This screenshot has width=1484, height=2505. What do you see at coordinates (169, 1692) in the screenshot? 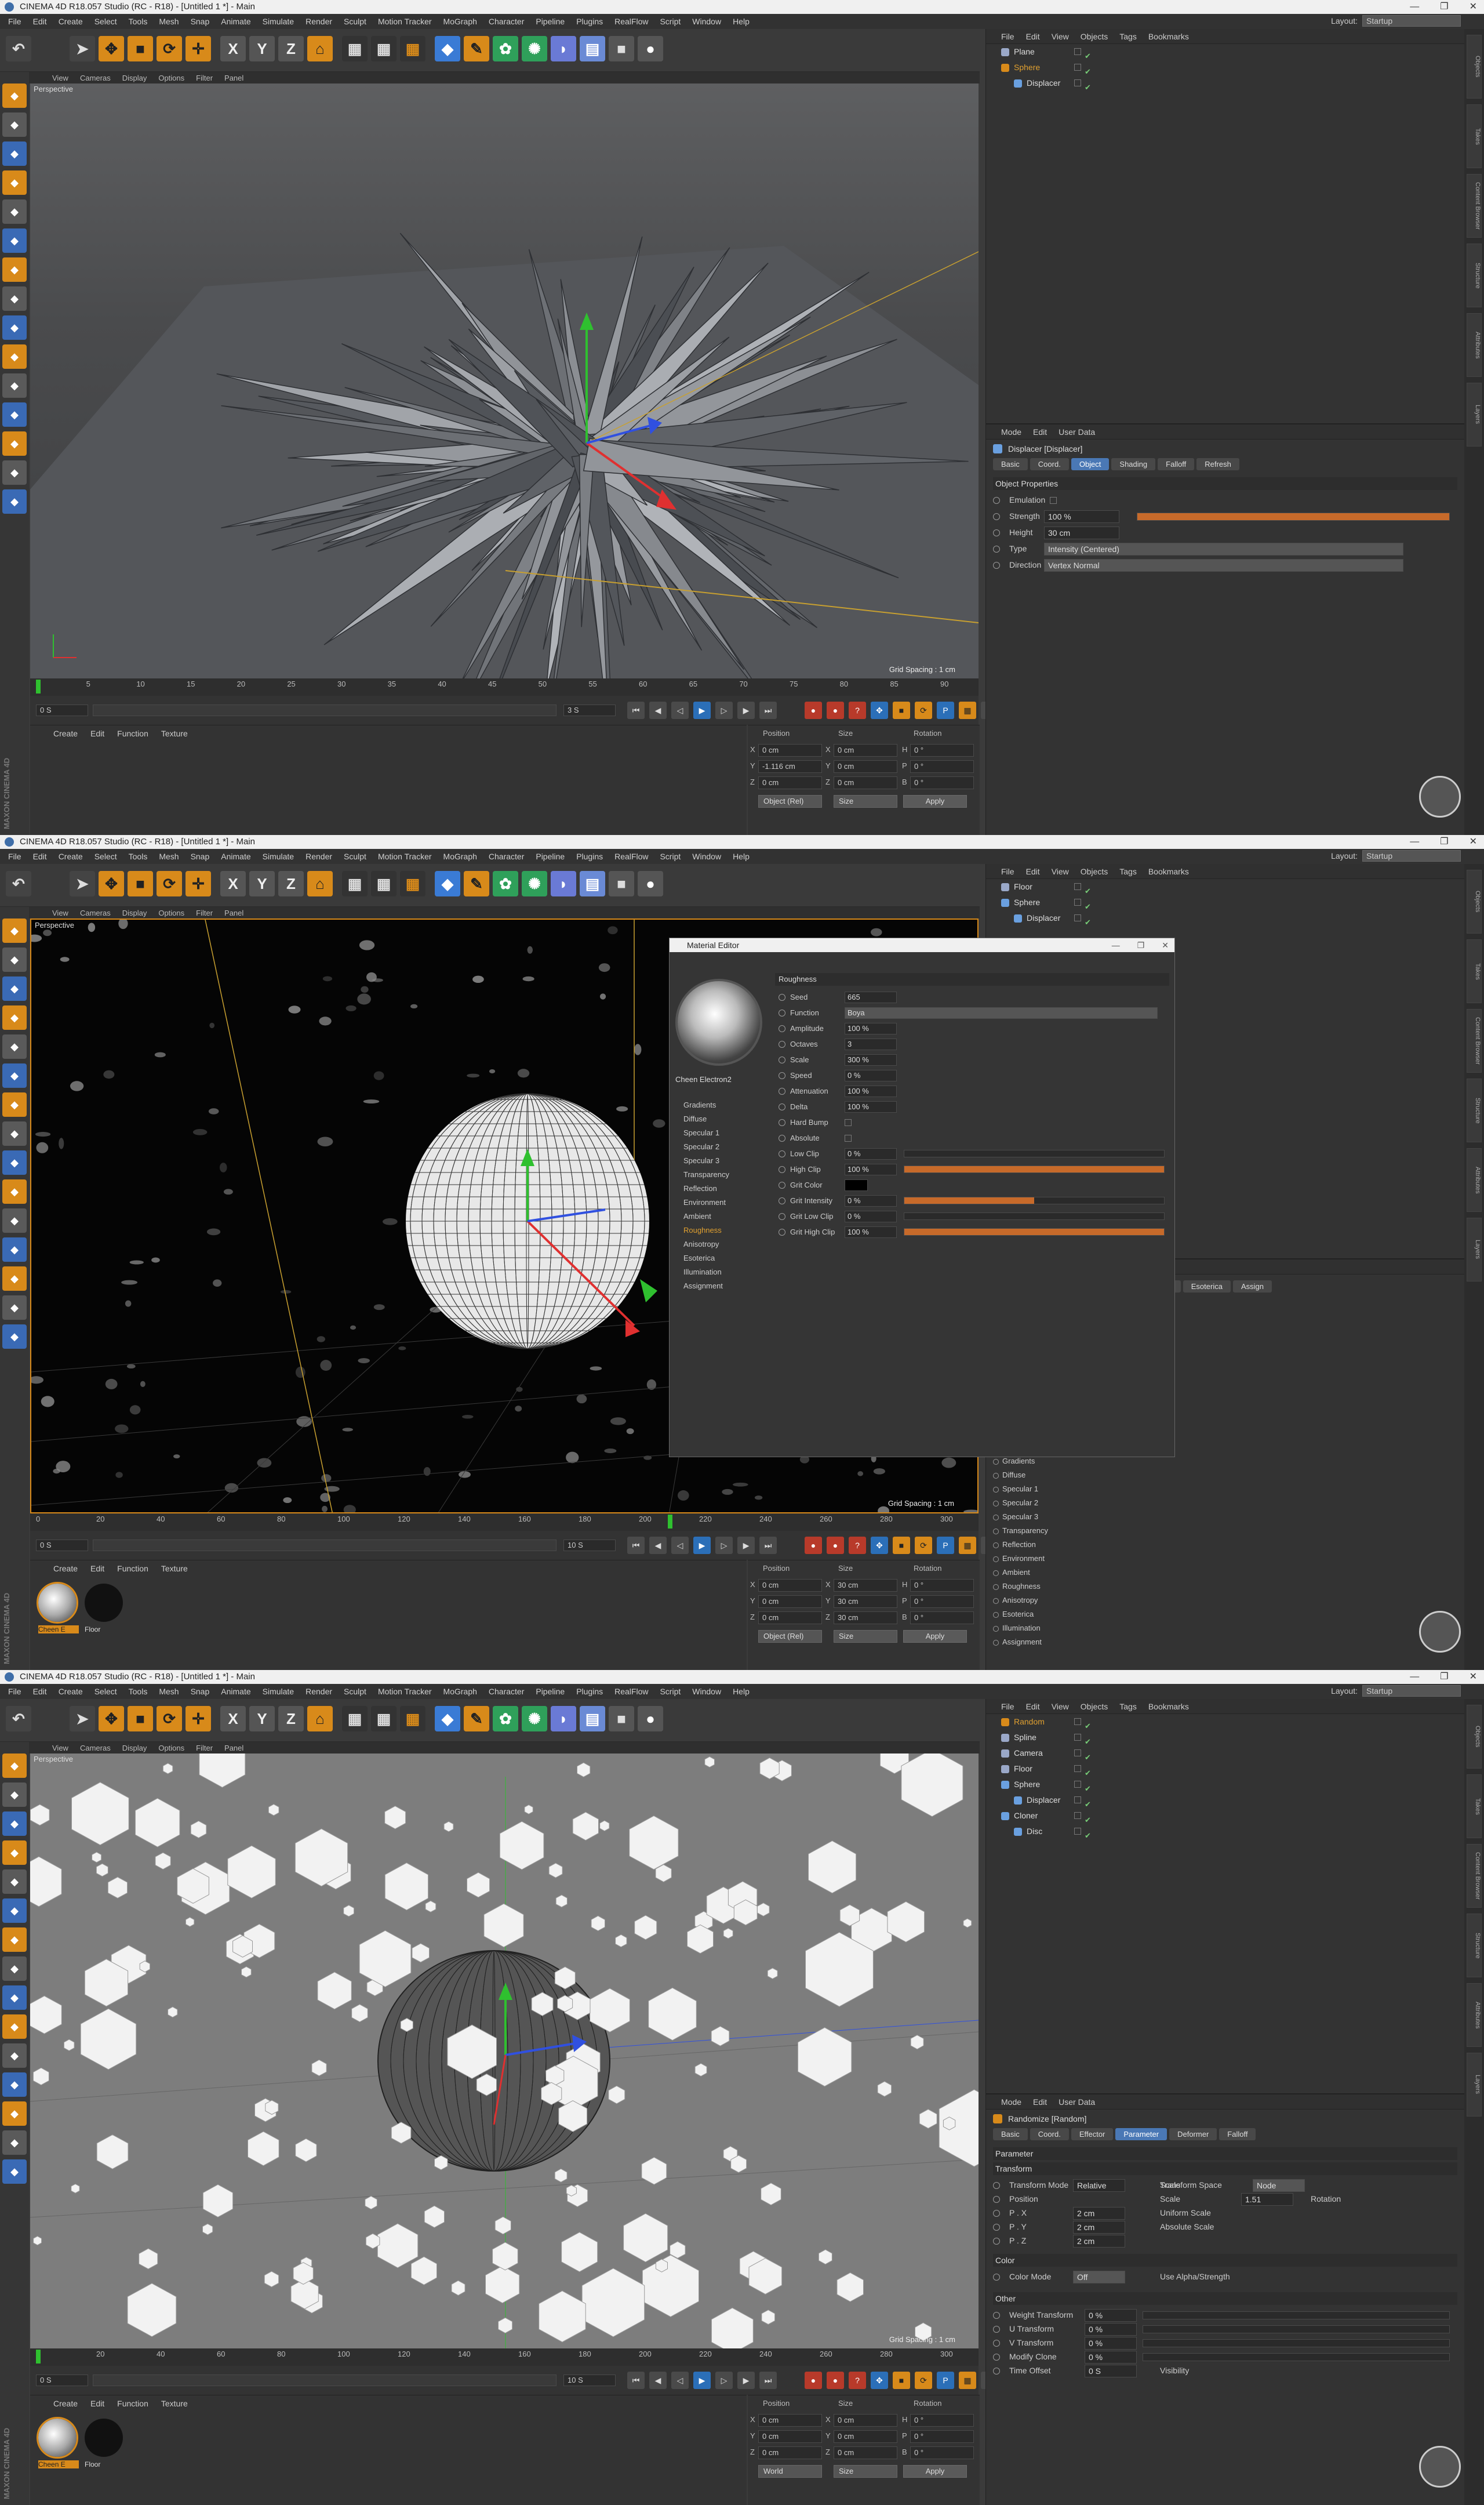
I see `menu-mesh: Mesh` at bounding box center [169, 1692].